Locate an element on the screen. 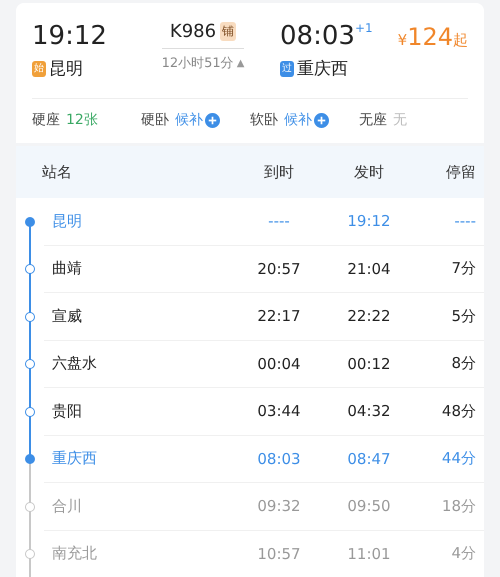 This screenshot has height=577, width=500. seat-availability: 12张 is located at coordinates (82, 120).